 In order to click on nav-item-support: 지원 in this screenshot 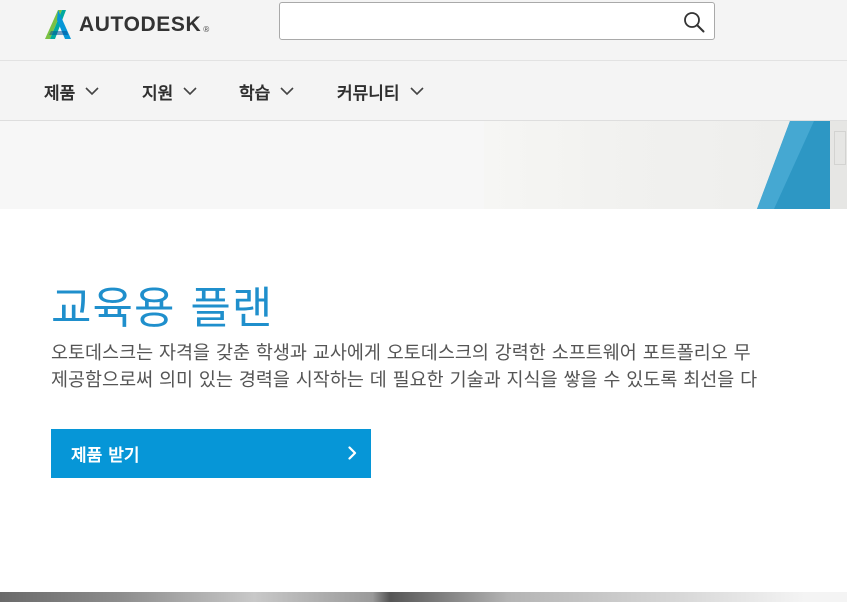, I will do `click(169, 91)`.